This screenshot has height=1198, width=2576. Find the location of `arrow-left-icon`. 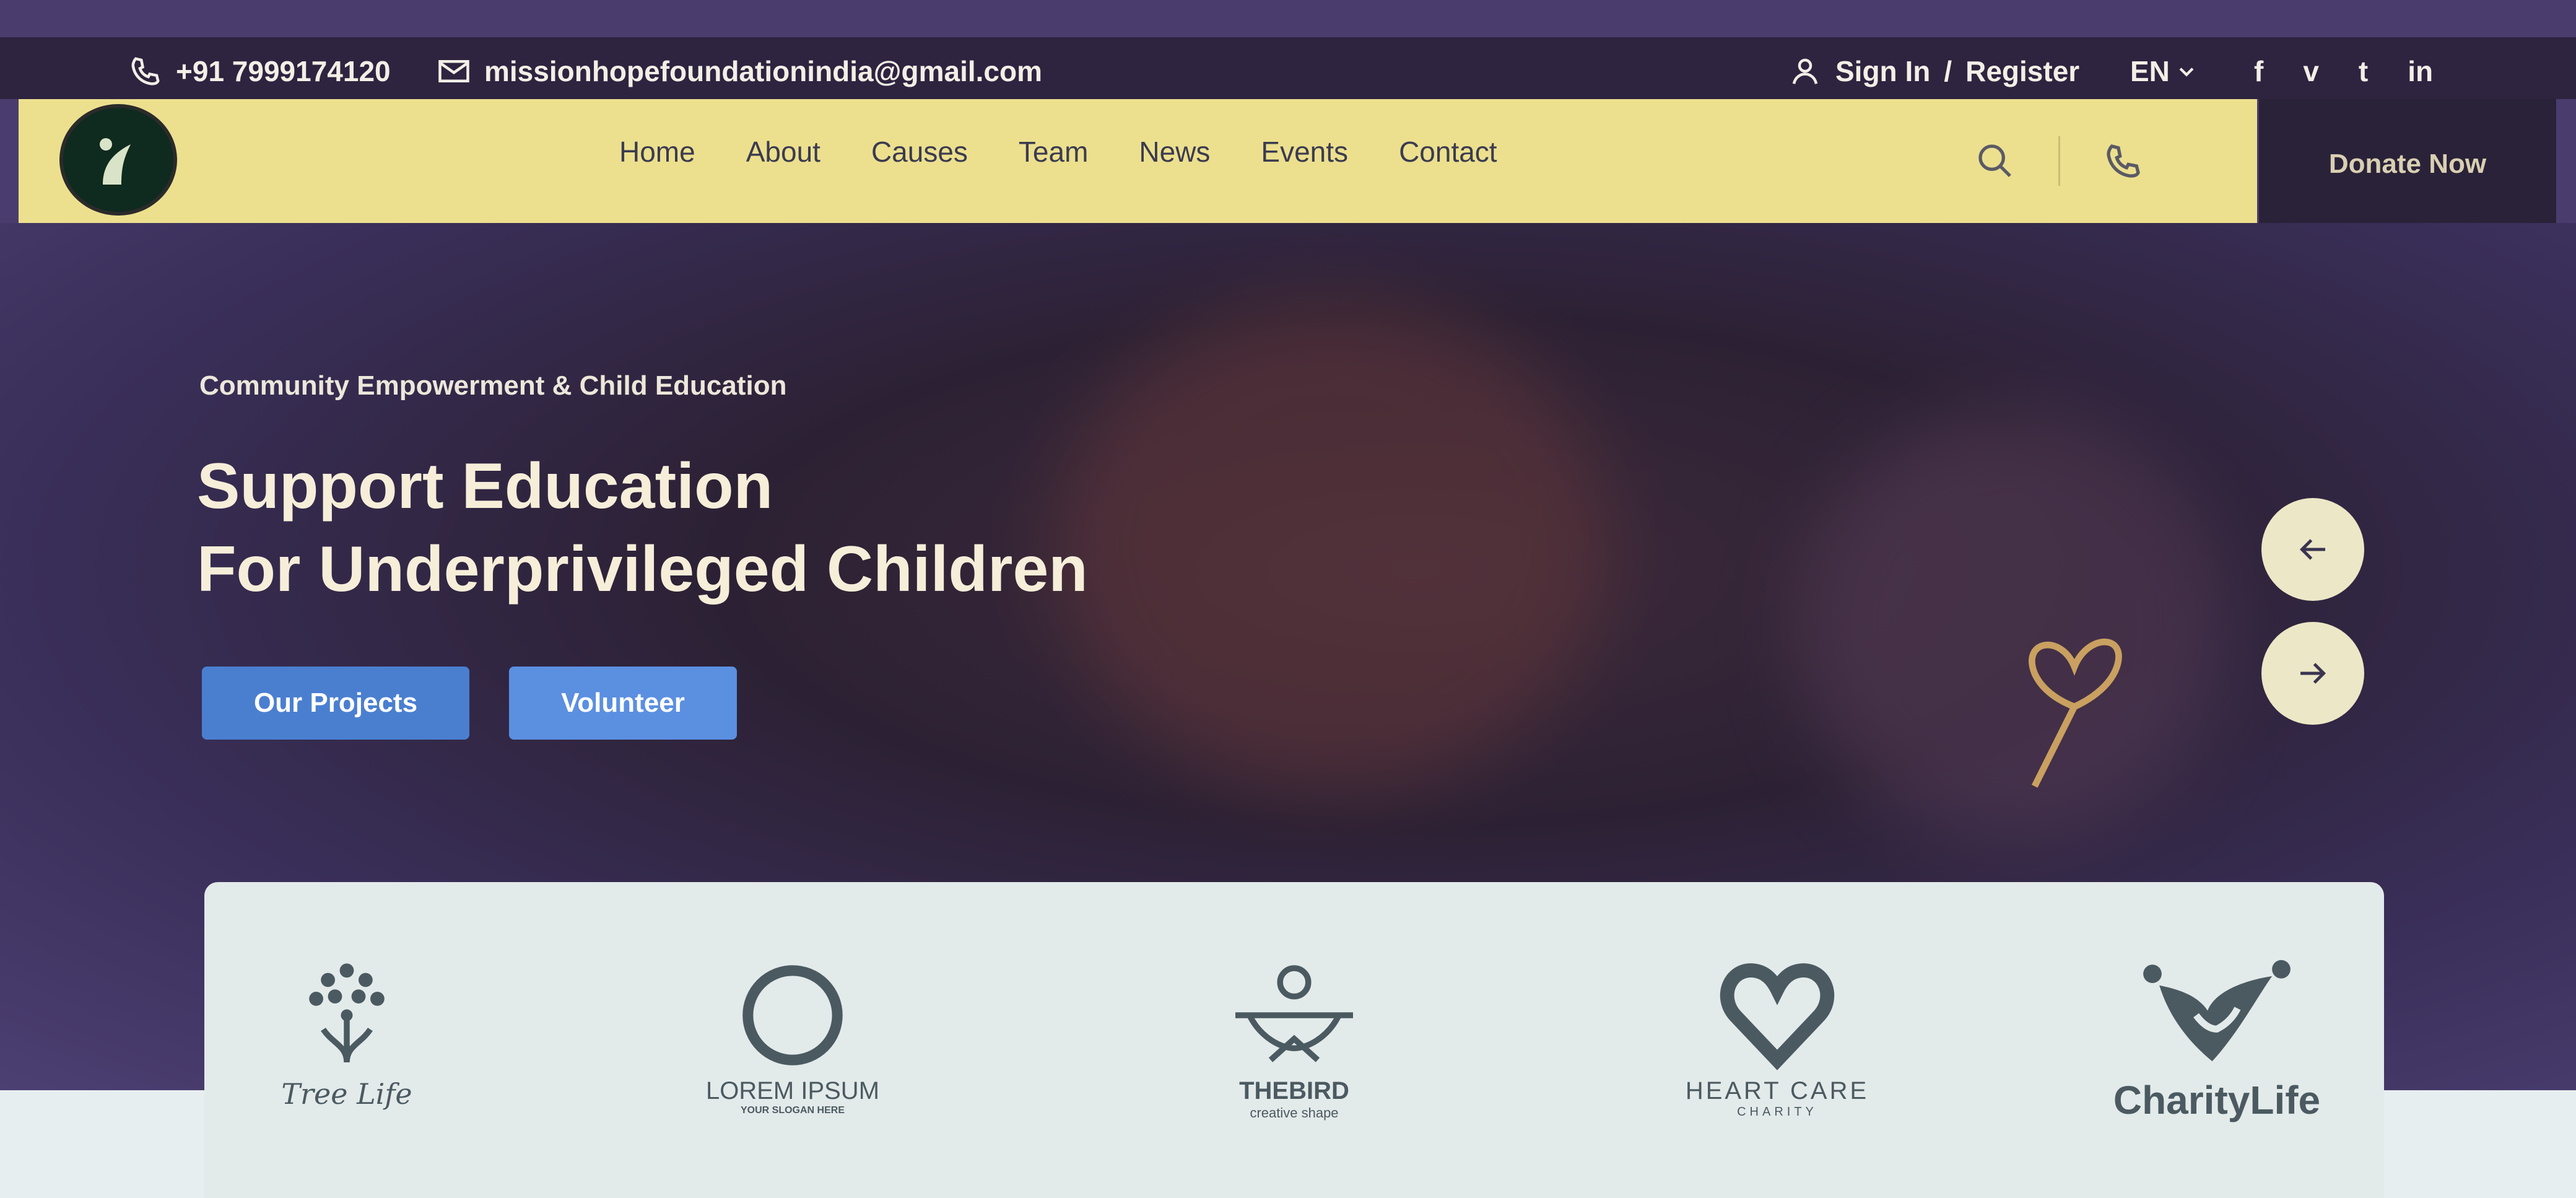

arrow-left-icon is located at coordinates (2312, 550).